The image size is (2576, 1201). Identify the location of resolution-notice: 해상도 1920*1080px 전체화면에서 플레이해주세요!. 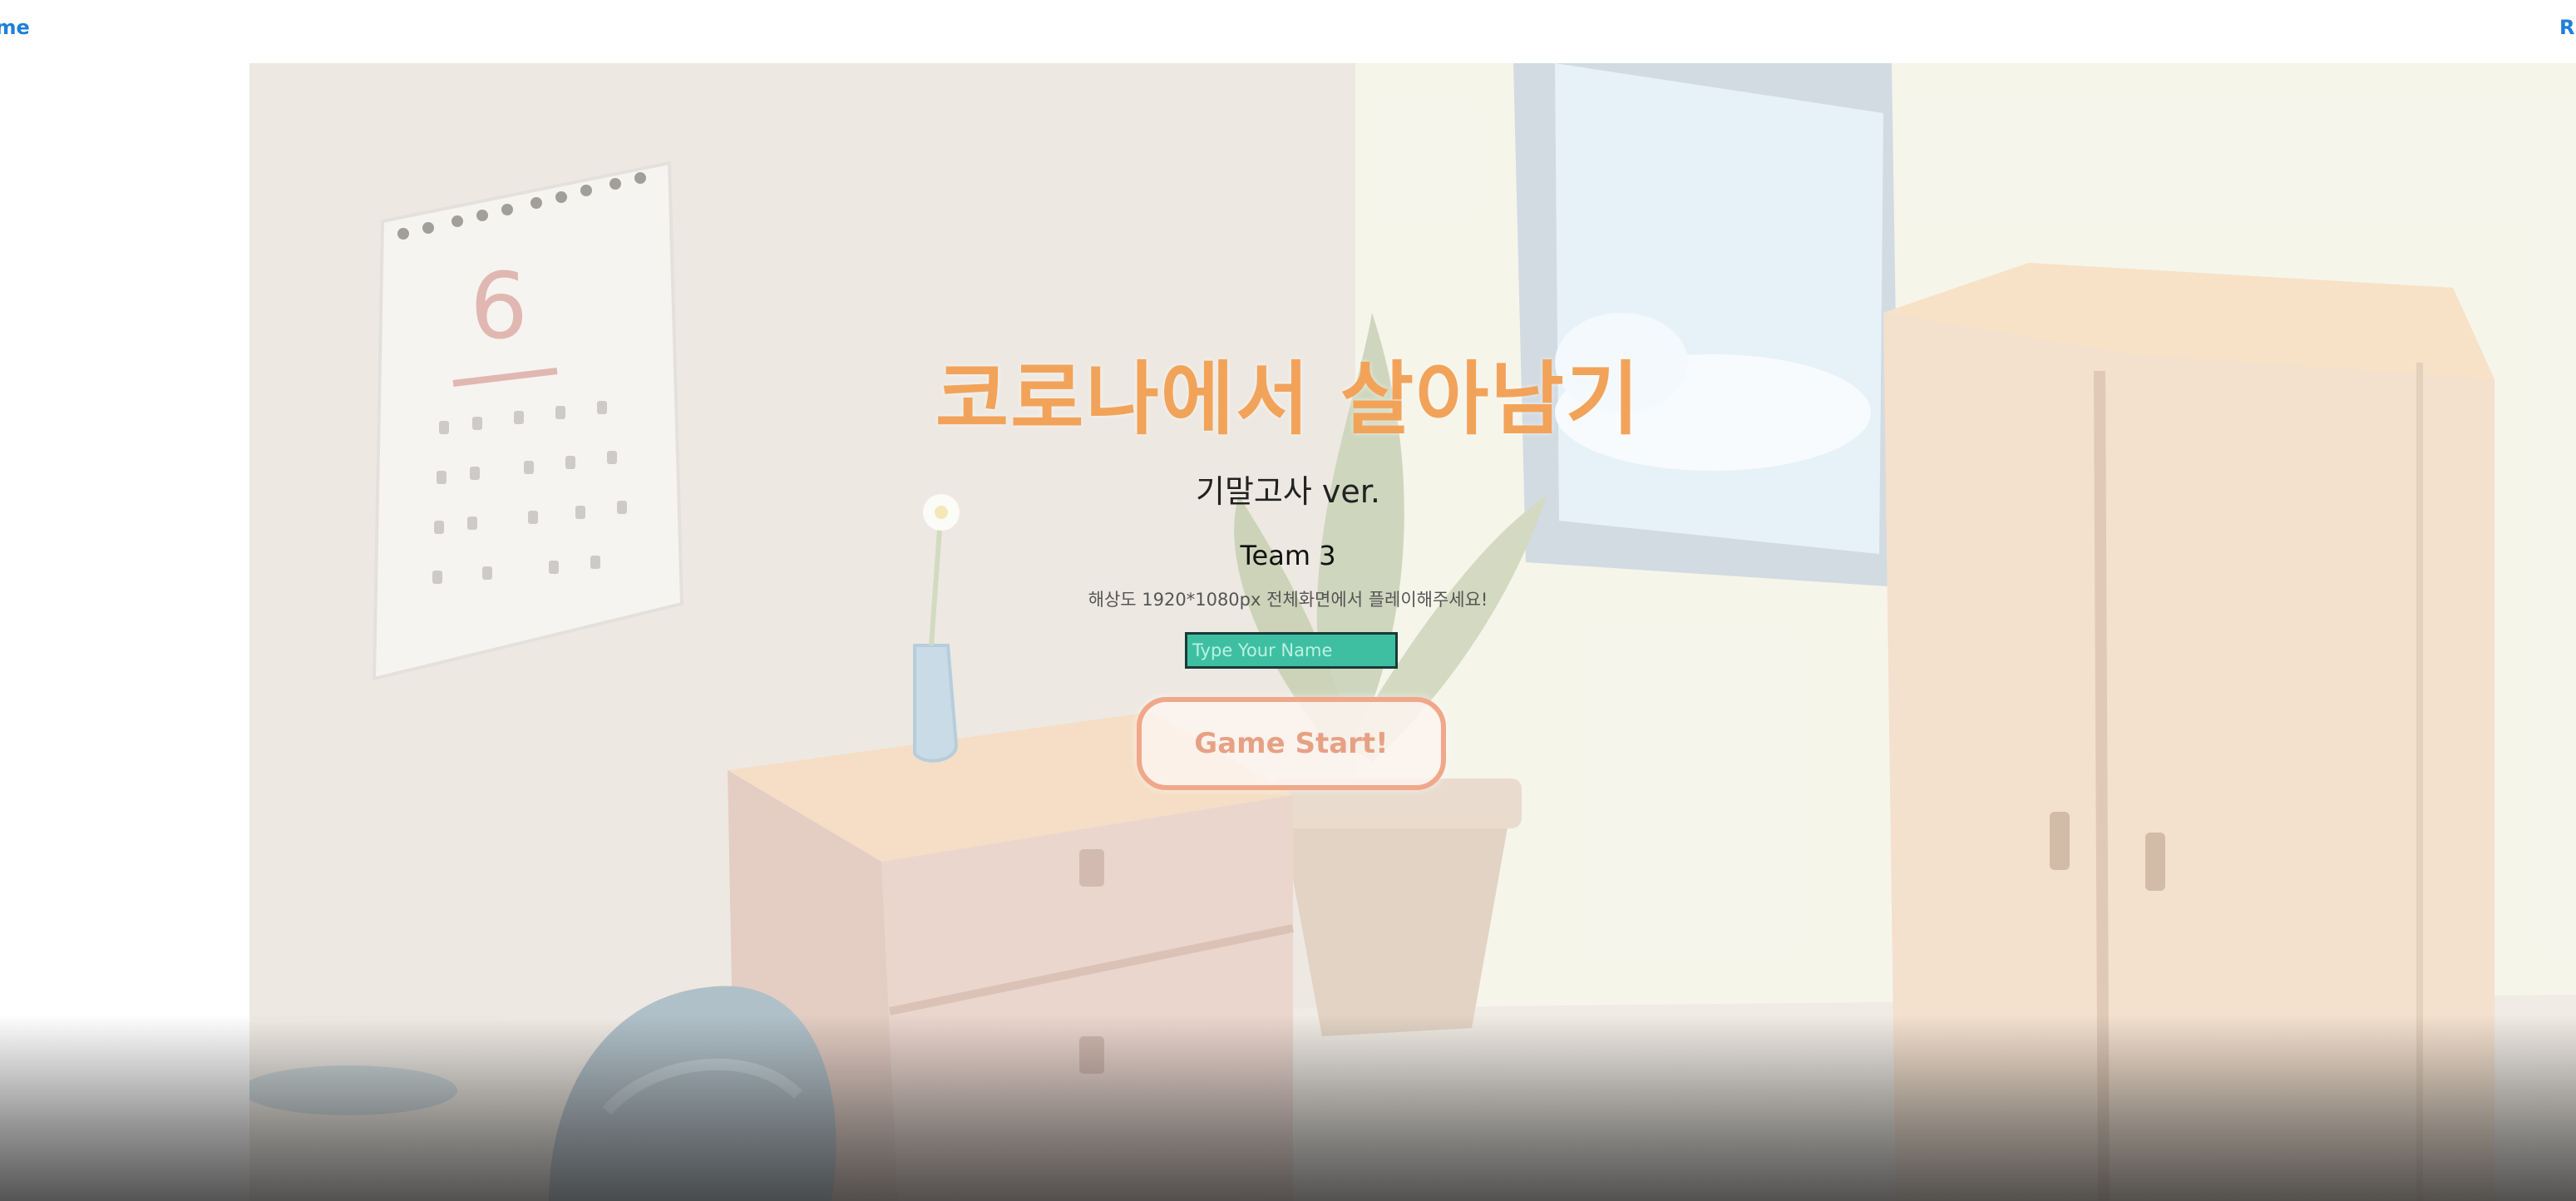
(1288, 600).